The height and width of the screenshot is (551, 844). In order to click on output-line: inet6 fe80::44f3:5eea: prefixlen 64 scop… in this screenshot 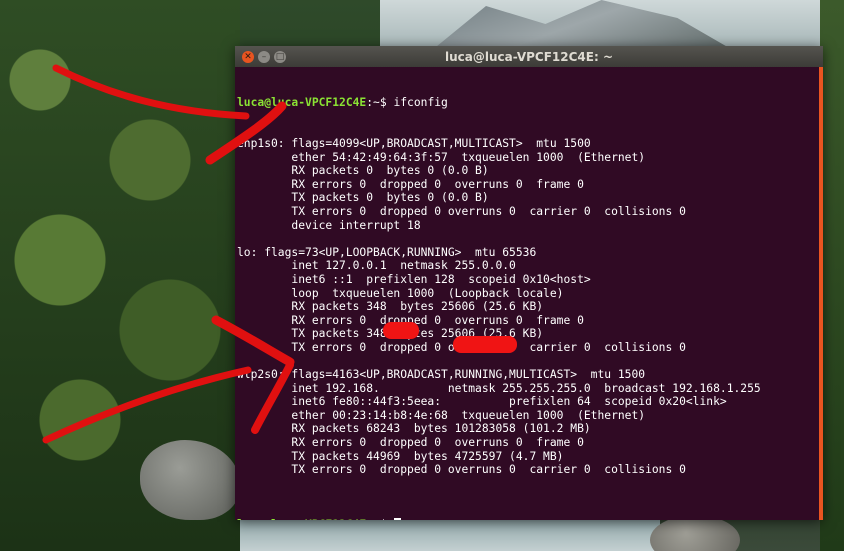, I will do `click(482, 402)`.